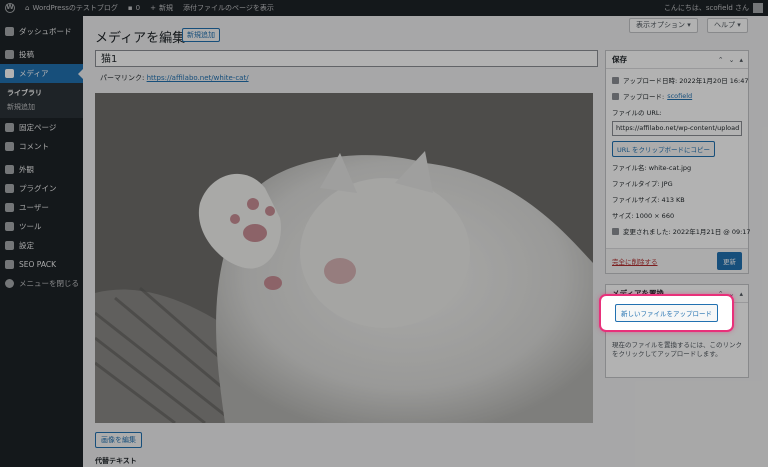  I want to click on new-content-link: + 新規, so click(161, 8).